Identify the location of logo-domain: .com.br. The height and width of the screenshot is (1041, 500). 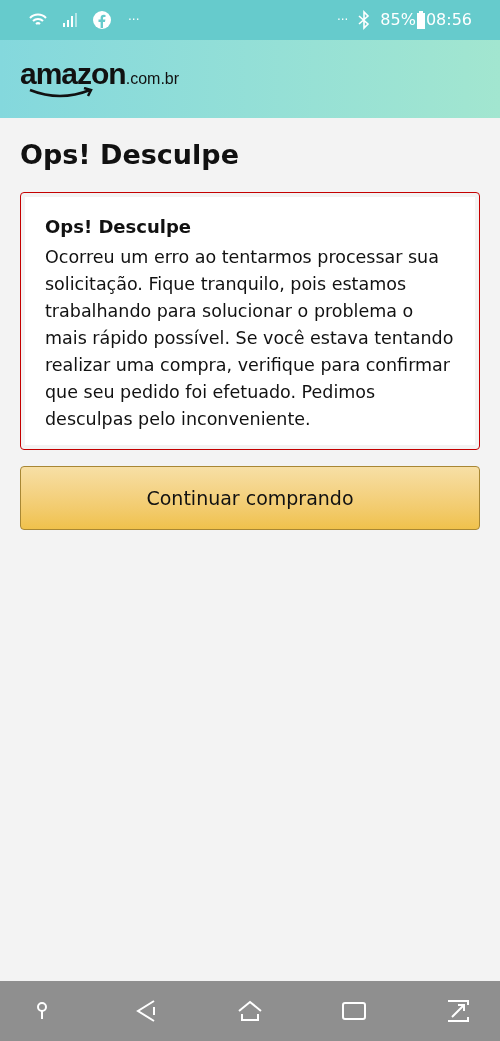
(152, 79).